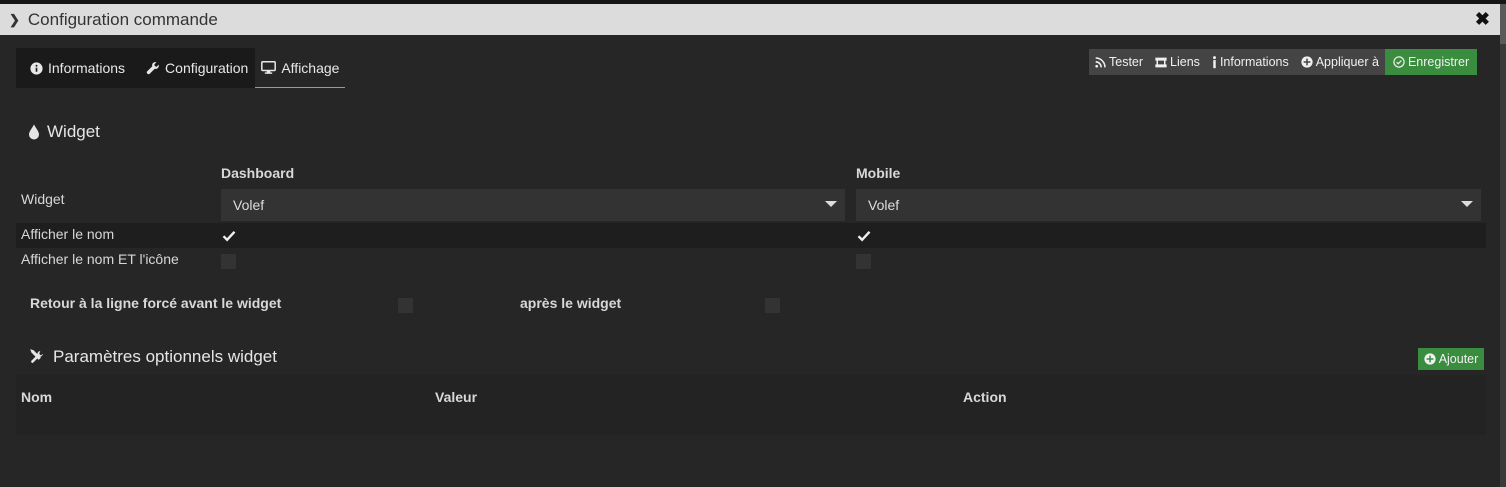 The width and height of the screenshot is (1506, 487). Describe the element at coordinates (1503, 245) in the screenshot. I see `scrollbar` at that location.